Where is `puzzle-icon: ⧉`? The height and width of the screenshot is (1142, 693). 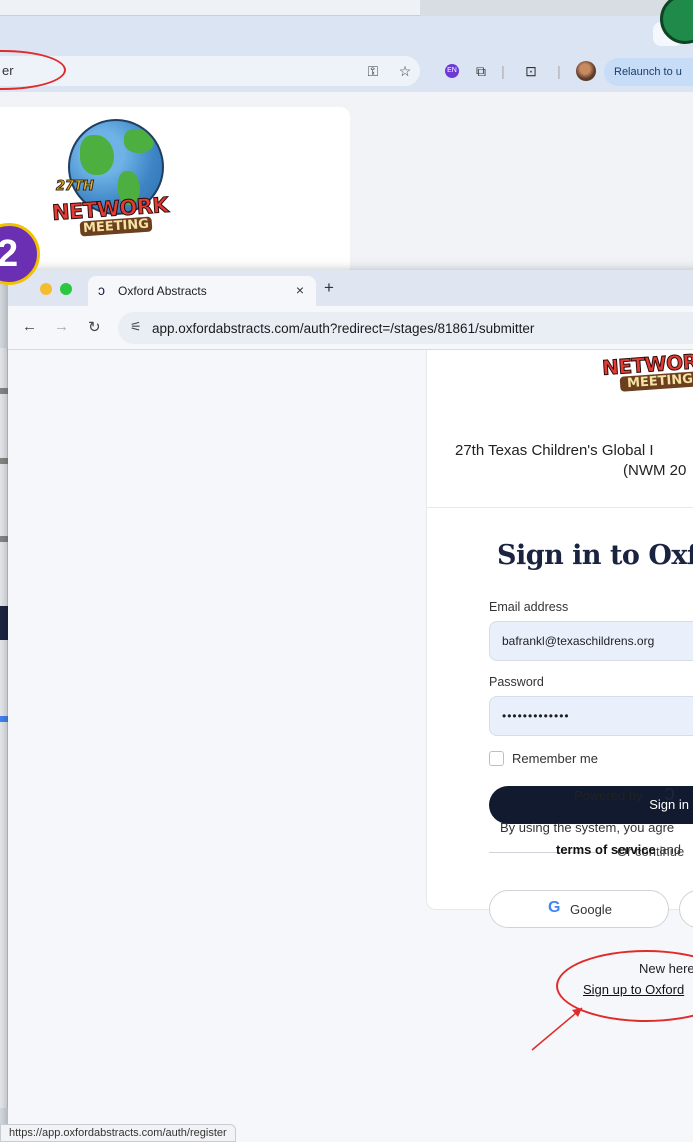 puzzle-icon: ⧉ is located at coordinates (481, 71).